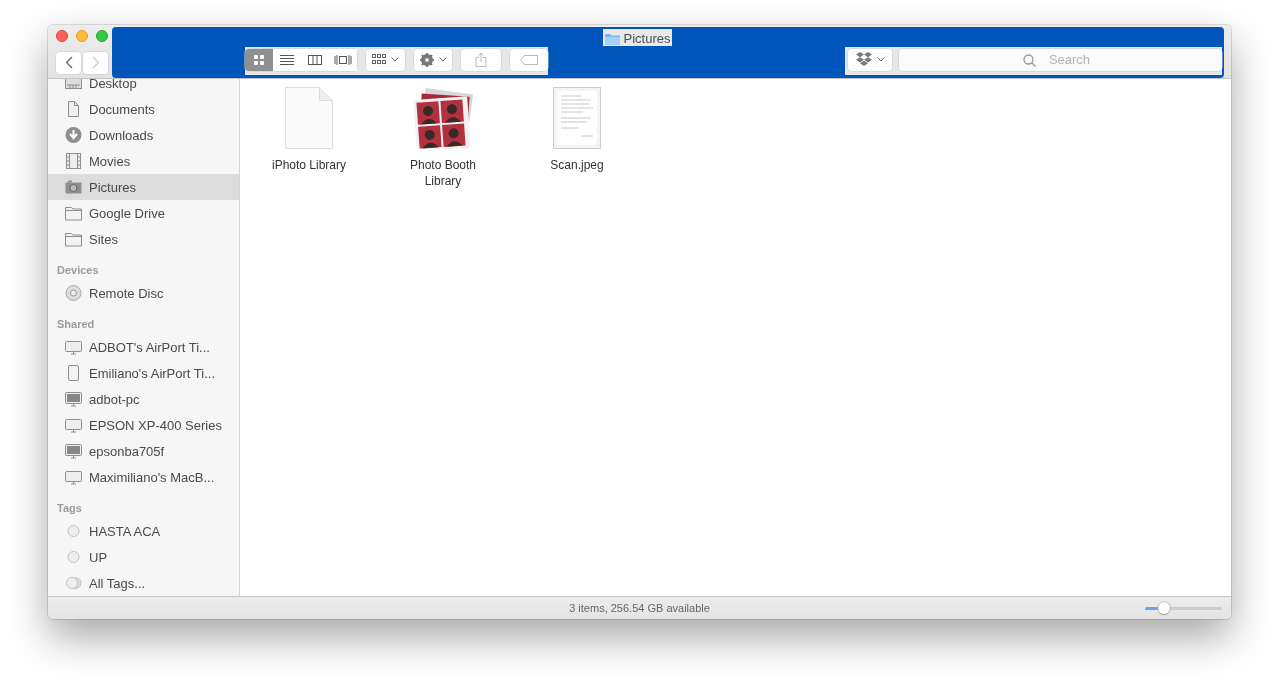  What do you see at coordinates (98, 557) in the screenshot?
I see `sidebar-item-label: UP` at bounding box center [98, 557].